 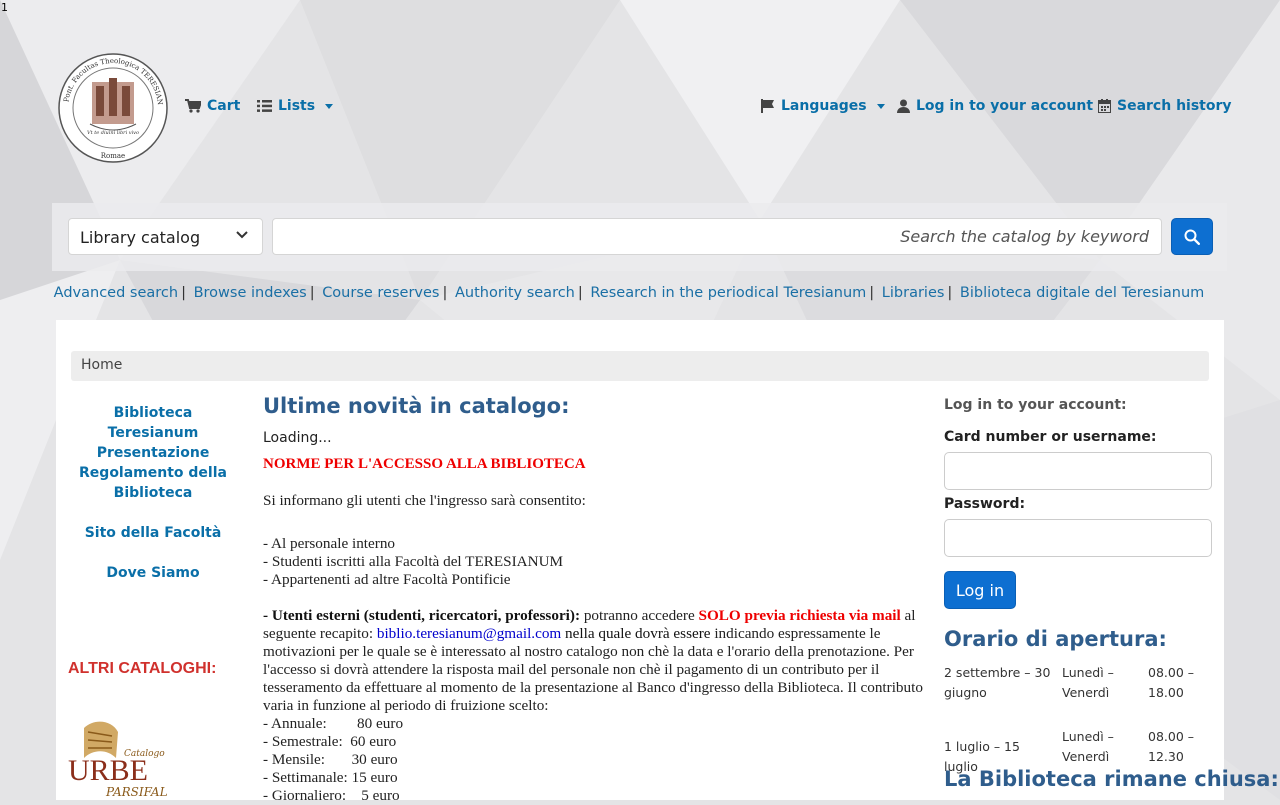 I want to click on fee-item: - Giornaliero: 5 euro, so click(x=331, y=795).